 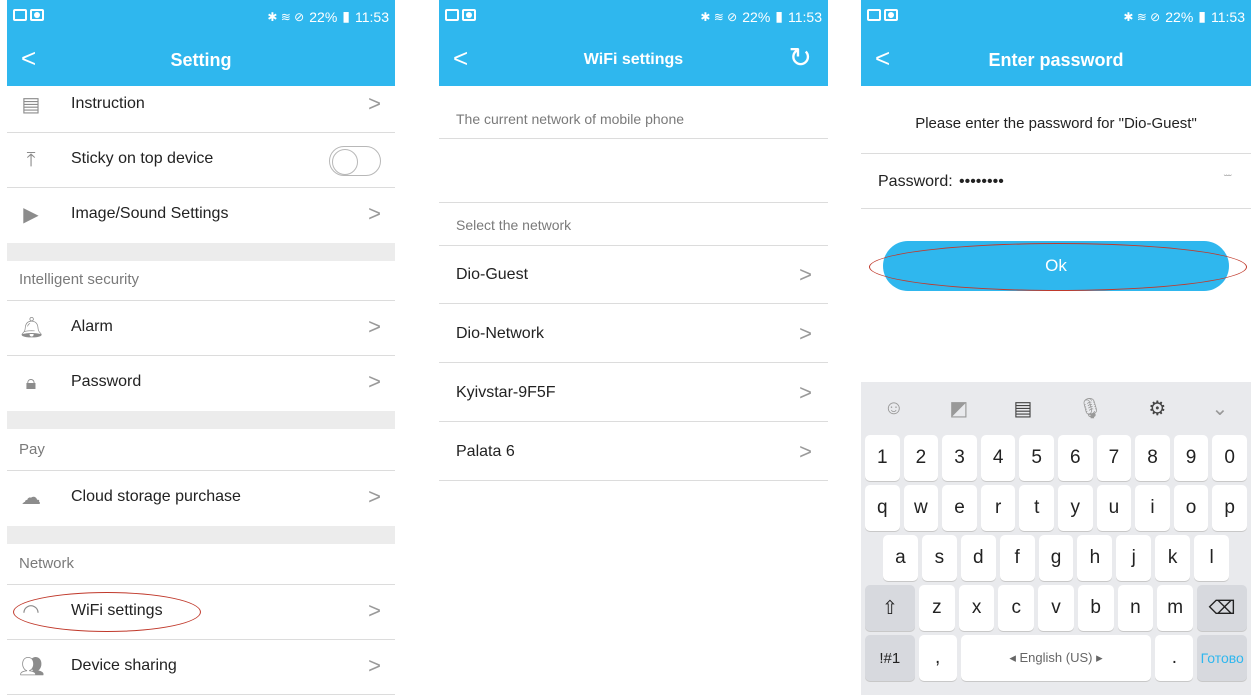 I want to click on key: k, so click(x=1173, y=558).